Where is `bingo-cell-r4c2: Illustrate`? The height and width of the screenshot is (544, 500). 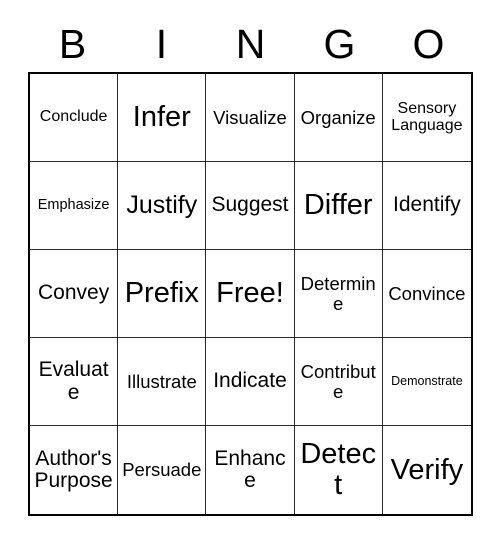 bingo-cell-r4c2: Illustrate is located at coordinates (162, 382).